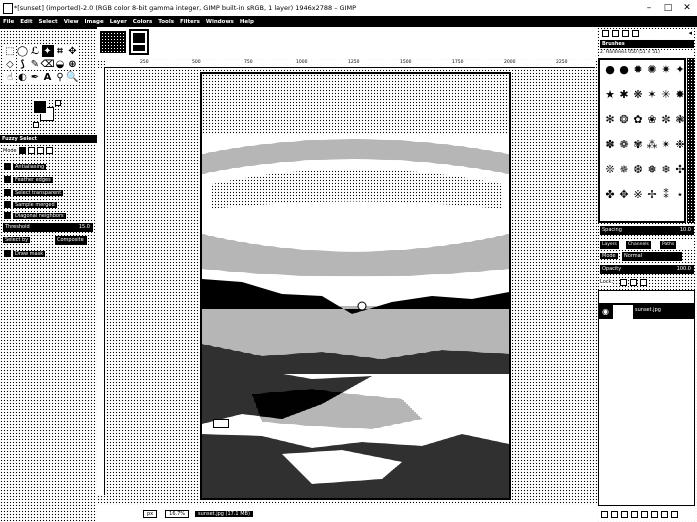 Image resolution: width=697 pixels, height=522 pixels. I want to click on brush-preset: ✺, so click(652, 69).